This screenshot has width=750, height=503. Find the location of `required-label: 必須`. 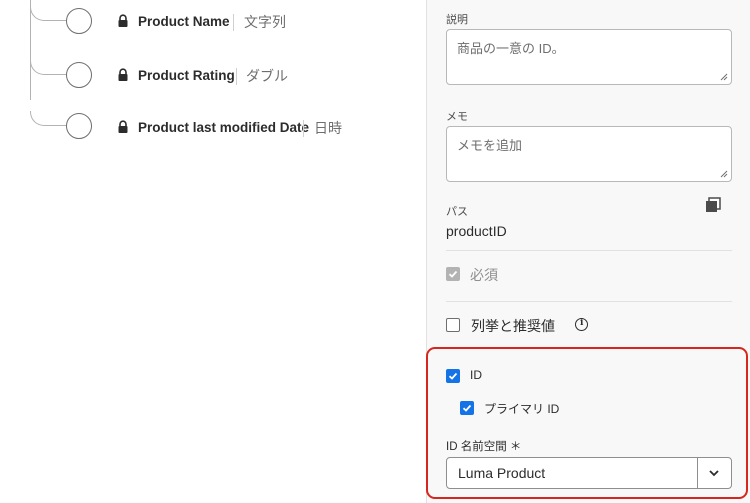

required-label: 必須 is located at coordinates (484, 275).